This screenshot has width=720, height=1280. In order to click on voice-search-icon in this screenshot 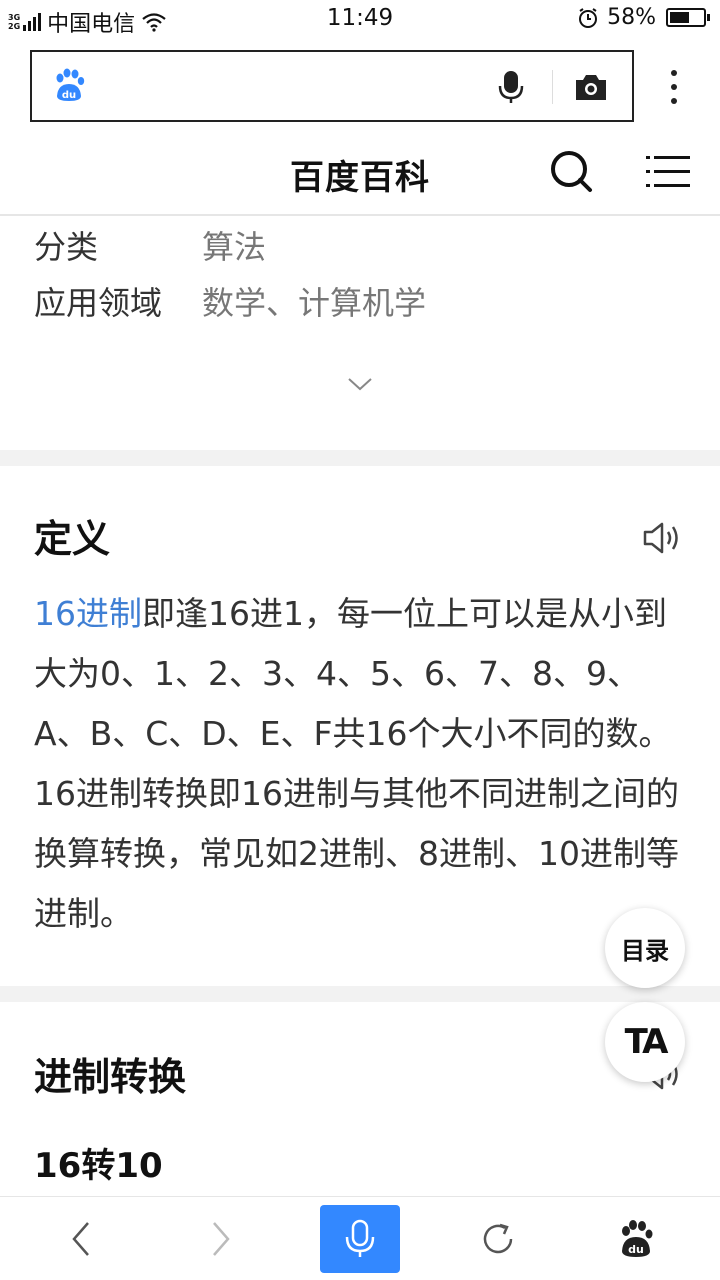, I will do `click(511, 87)`.